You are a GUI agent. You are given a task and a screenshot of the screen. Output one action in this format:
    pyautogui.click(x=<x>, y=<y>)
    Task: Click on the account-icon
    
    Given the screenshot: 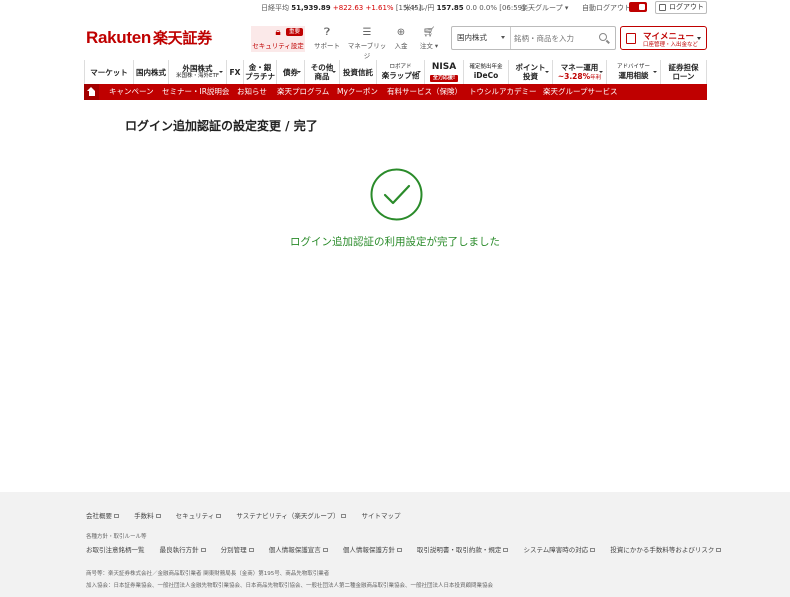 What is the action you would take?
    pyautogui.click(x=631, y=38)
    